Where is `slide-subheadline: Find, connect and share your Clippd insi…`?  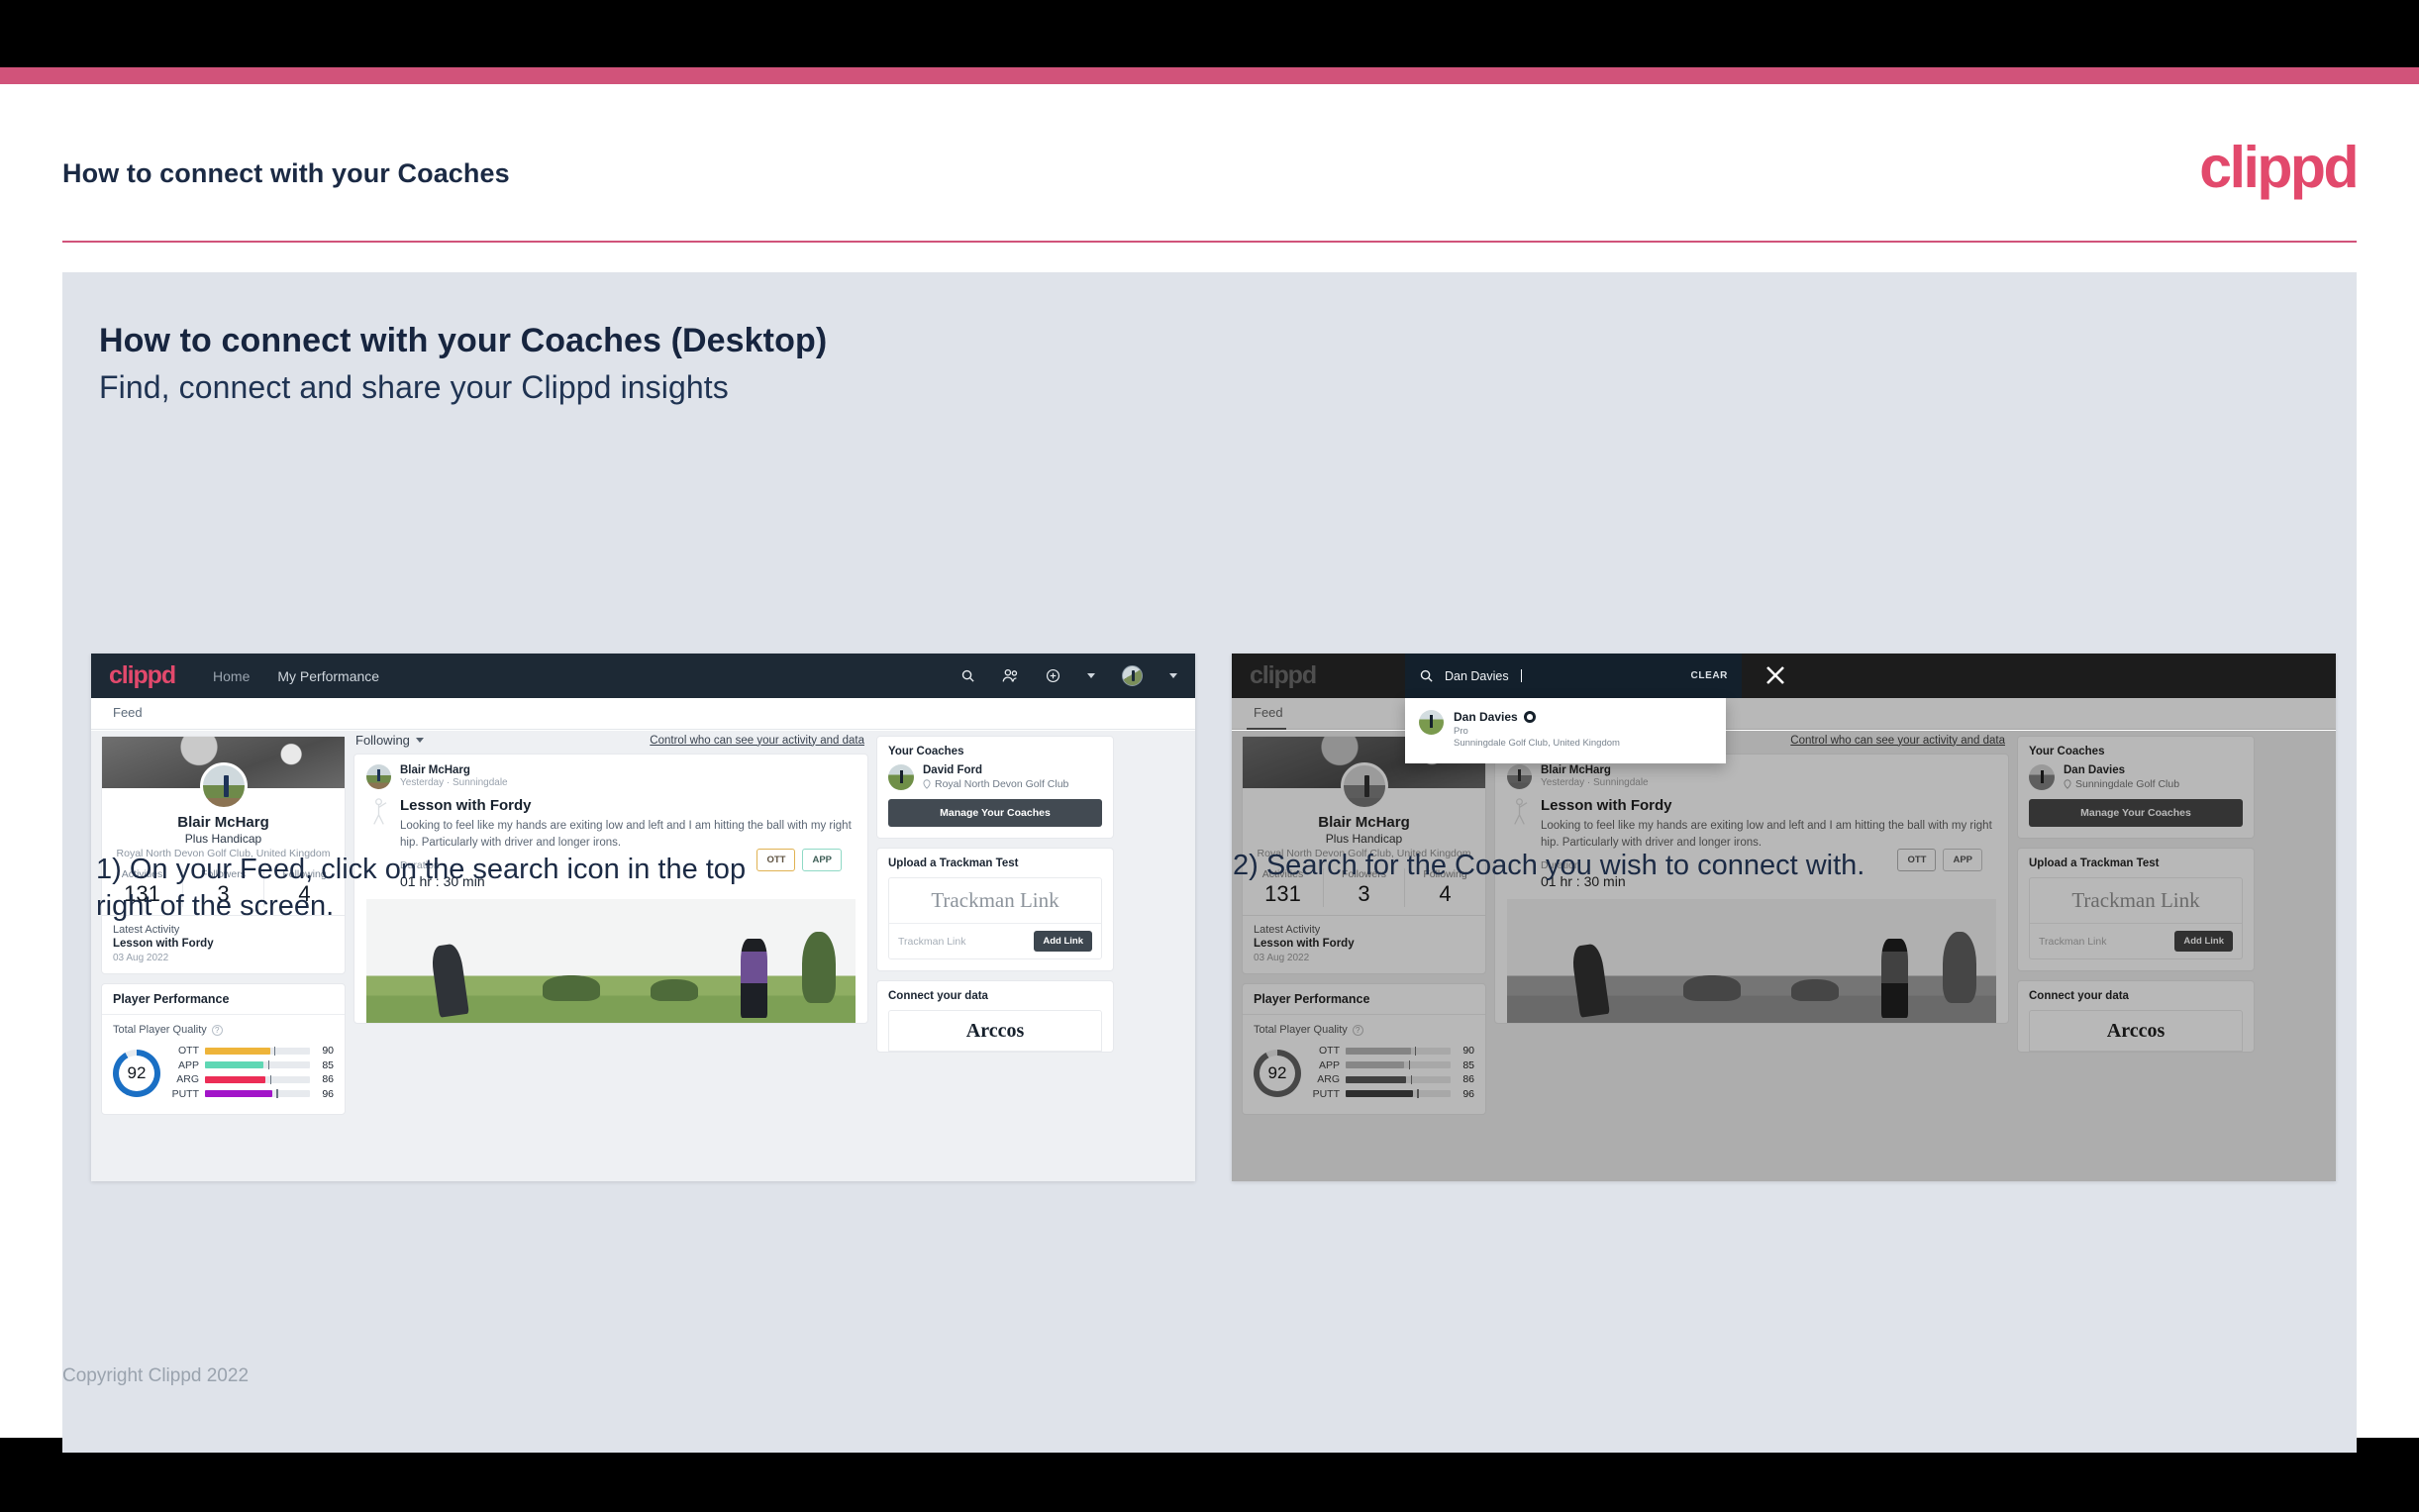
slide-subheadline: Find, connect and share your Clippd insi… is located at coordinates (414, 387).